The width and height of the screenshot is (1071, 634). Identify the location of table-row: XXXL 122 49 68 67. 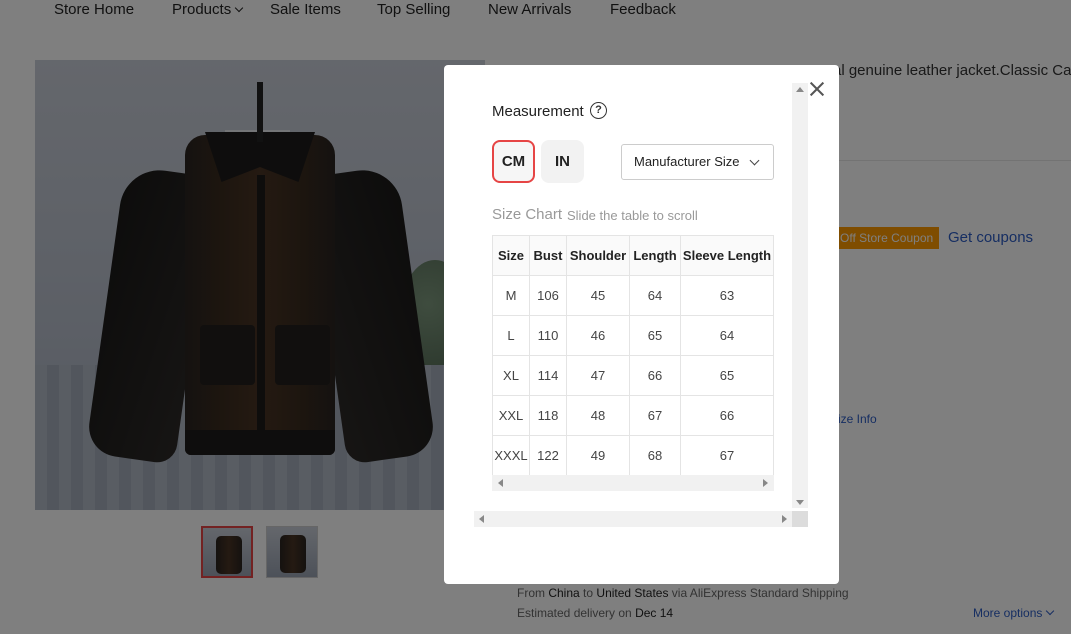
(633, 455).